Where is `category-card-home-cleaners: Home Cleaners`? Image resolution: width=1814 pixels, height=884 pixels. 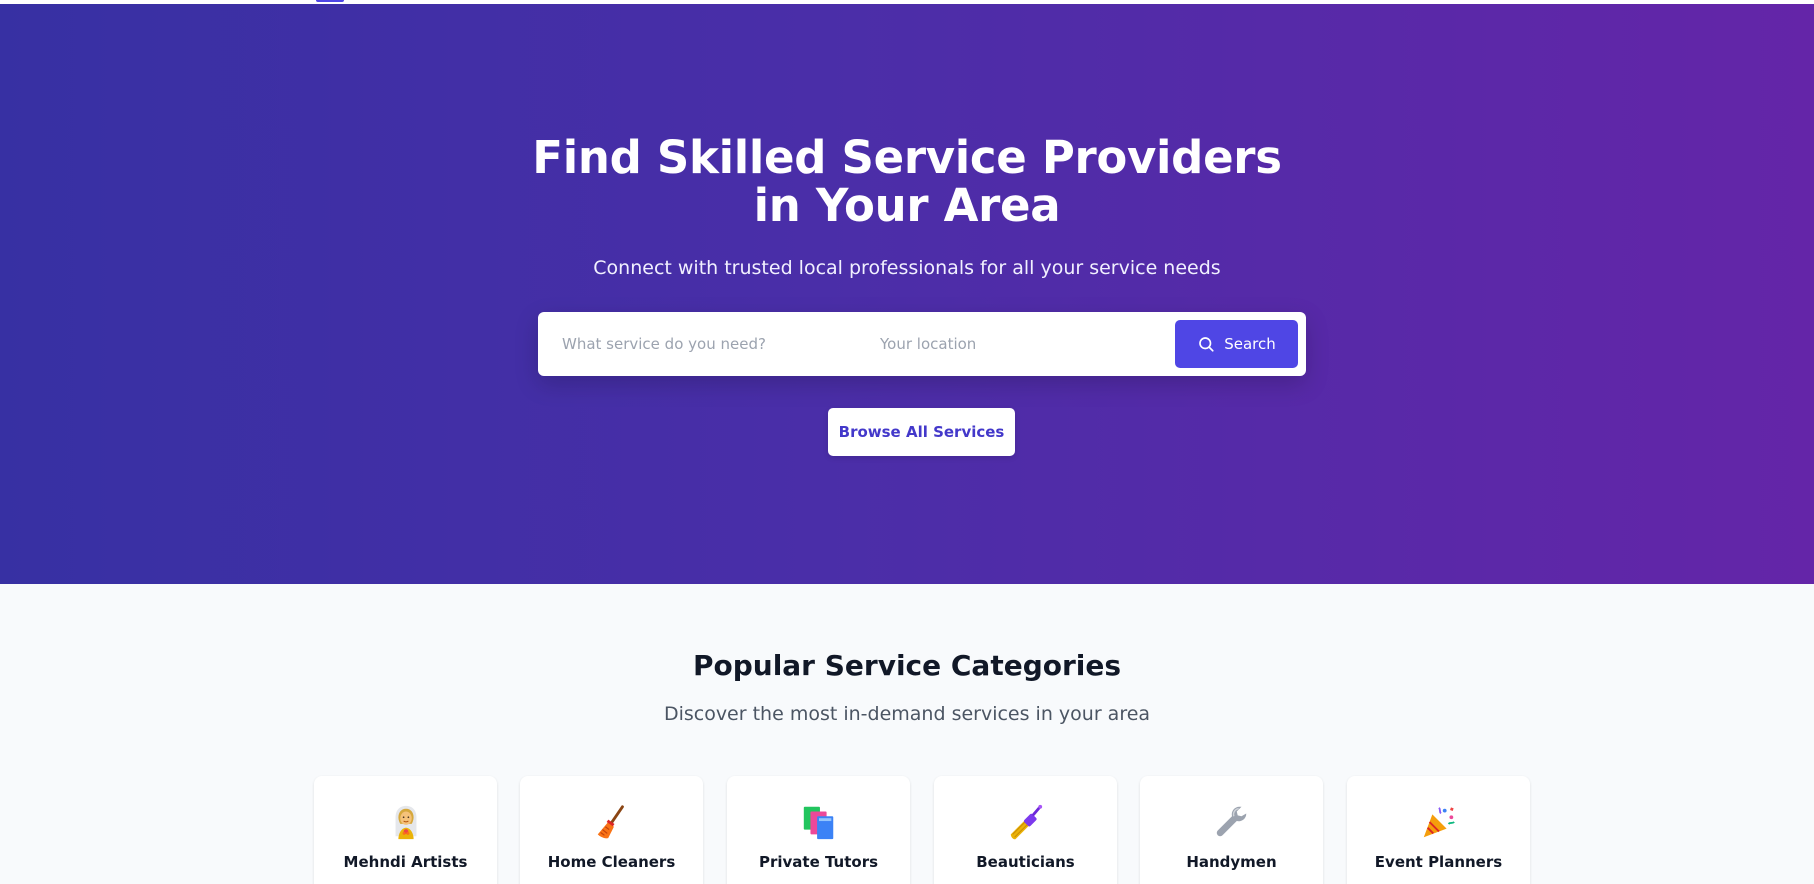
category-card-home-cleaners: Home Cleaners is located at coordinates (611, 830).